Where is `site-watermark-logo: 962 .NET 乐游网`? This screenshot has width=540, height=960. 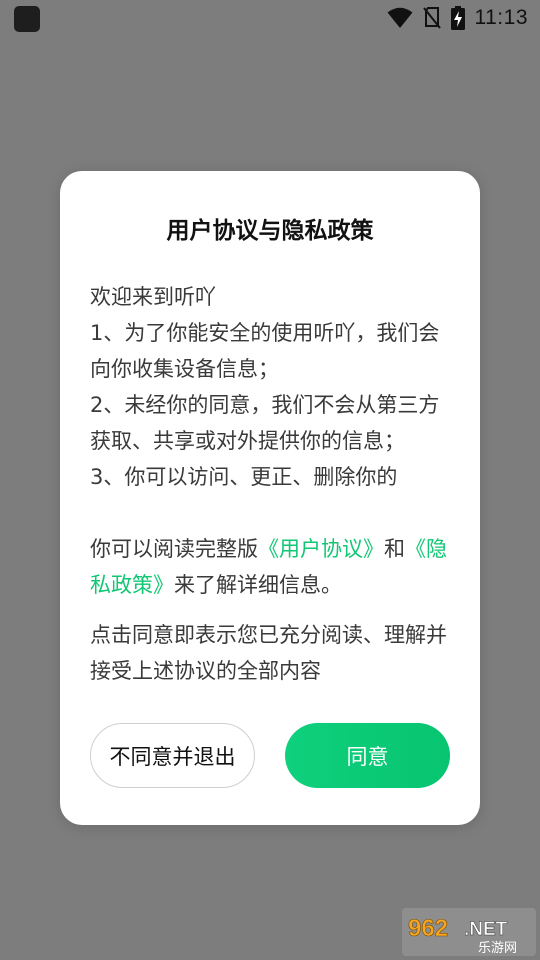
site-watermark-logo: 962 .NET 乐游网 is located at coordinates (469, 932).